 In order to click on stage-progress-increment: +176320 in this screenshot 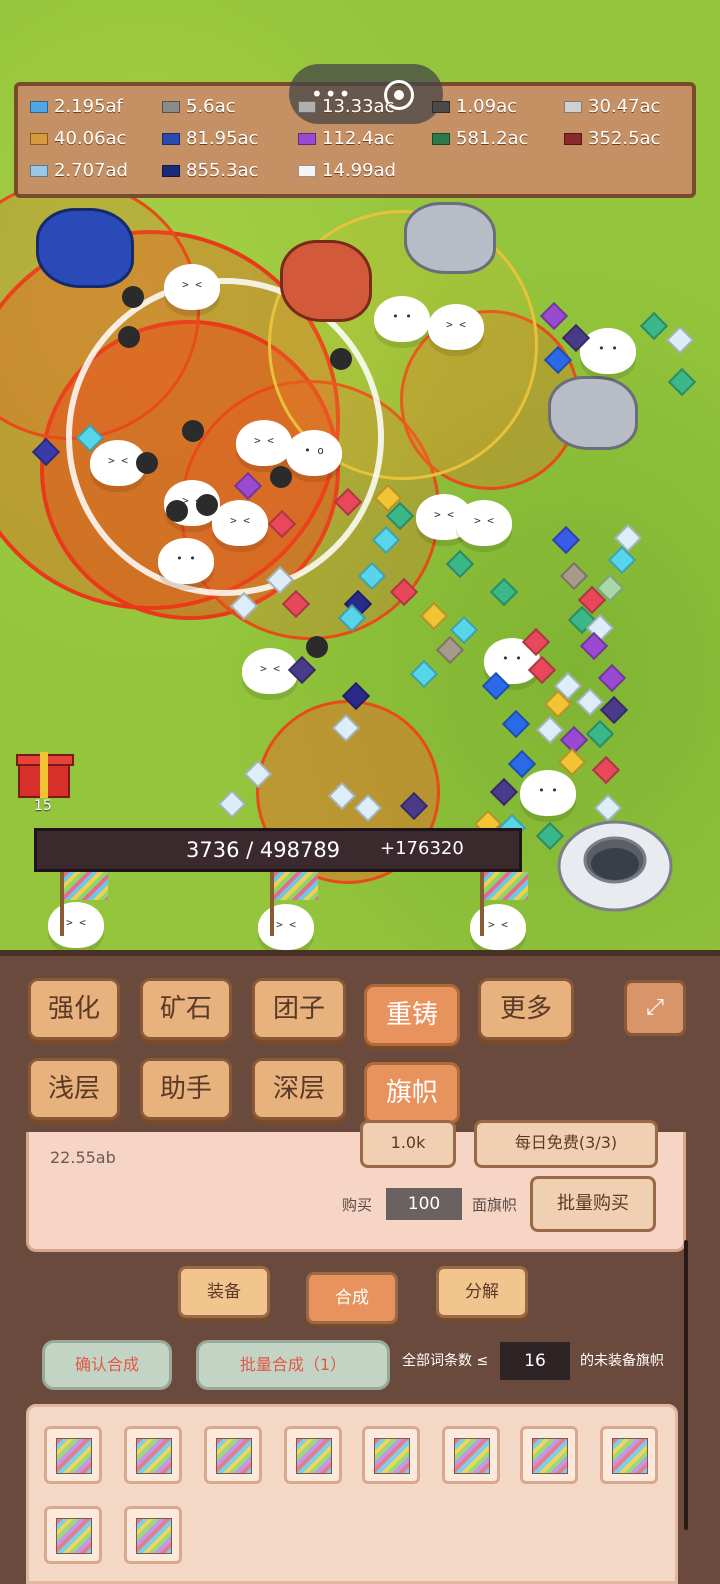, I will do `click(422, 848)`.